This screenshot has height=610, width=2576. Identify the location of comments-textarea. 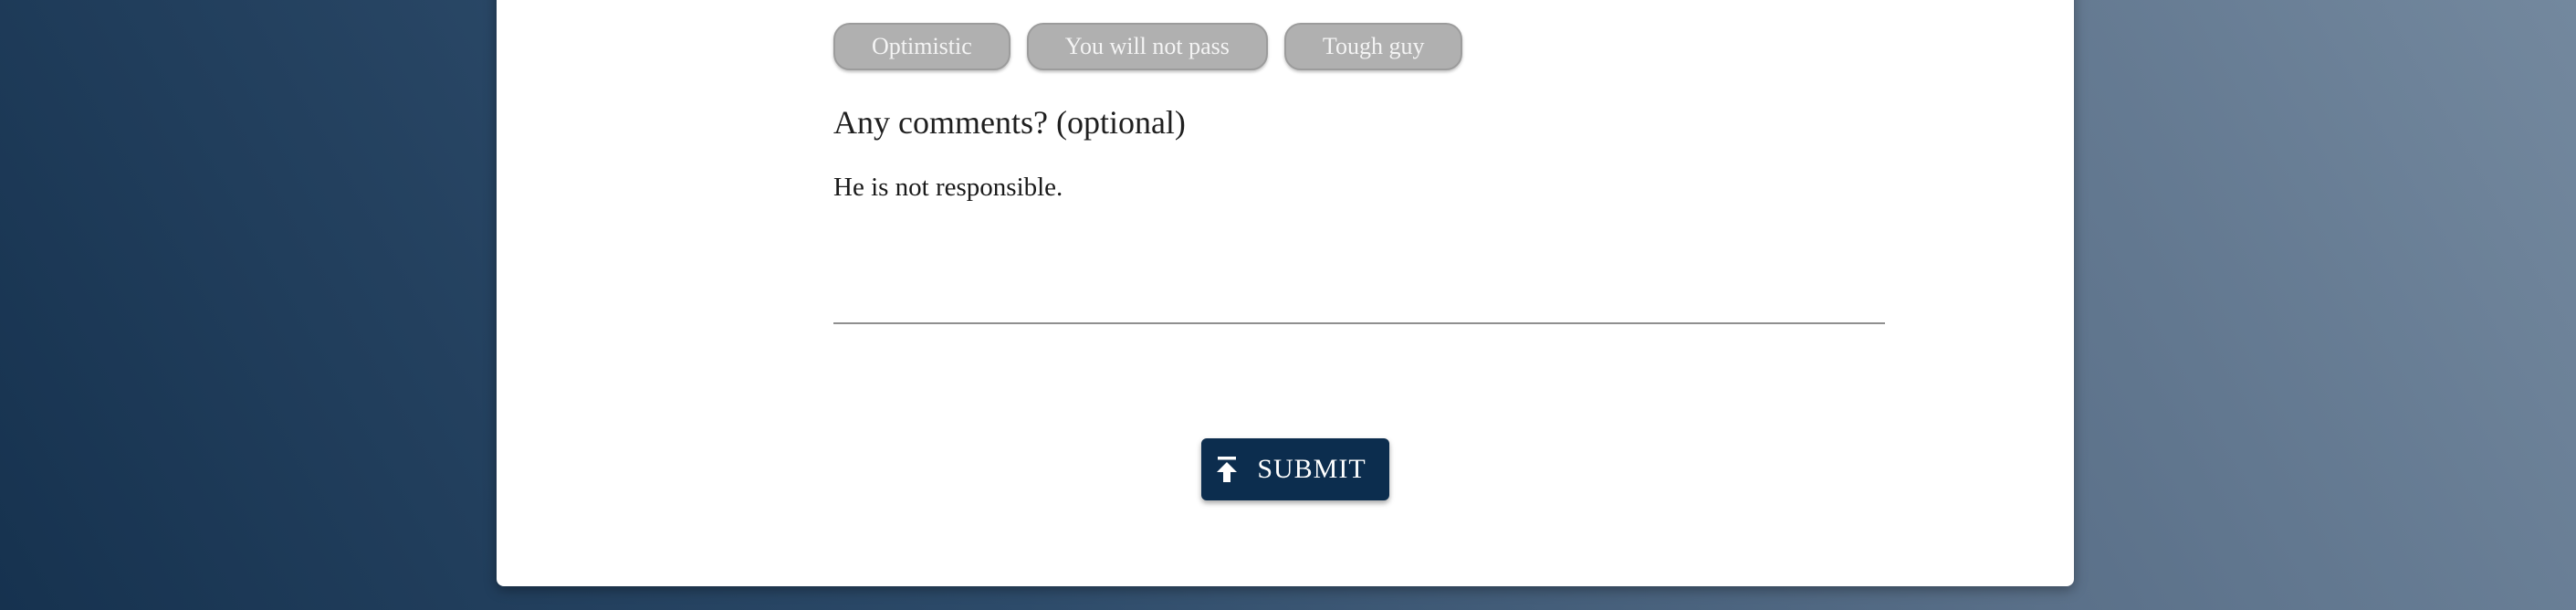
(1359, 246).